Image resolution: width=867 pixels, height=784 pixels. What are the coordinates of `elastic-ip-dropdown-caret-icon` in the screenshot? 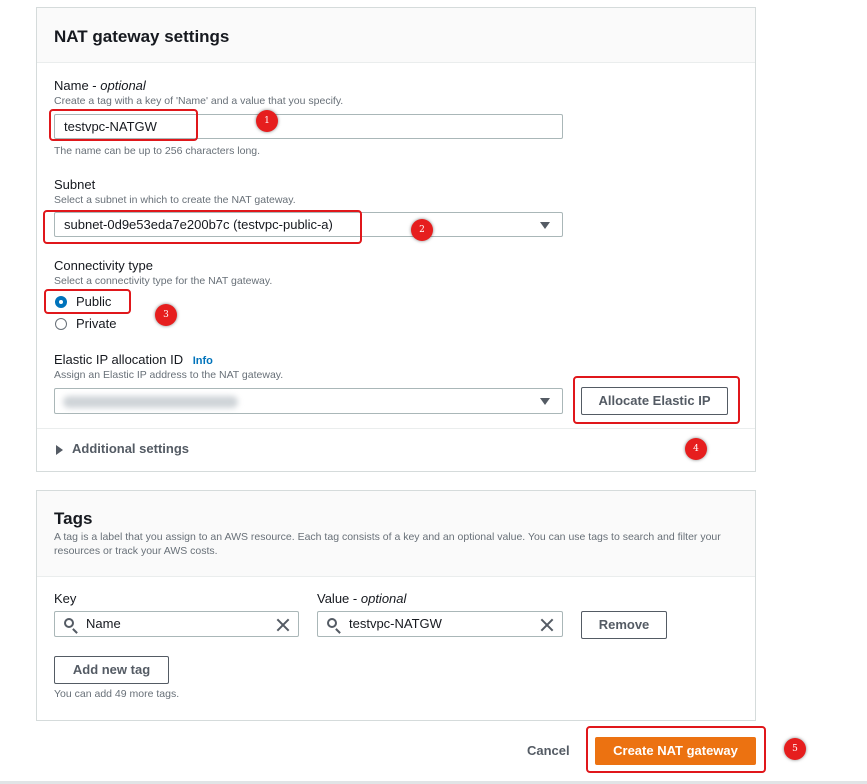 It's located at (545, 401).